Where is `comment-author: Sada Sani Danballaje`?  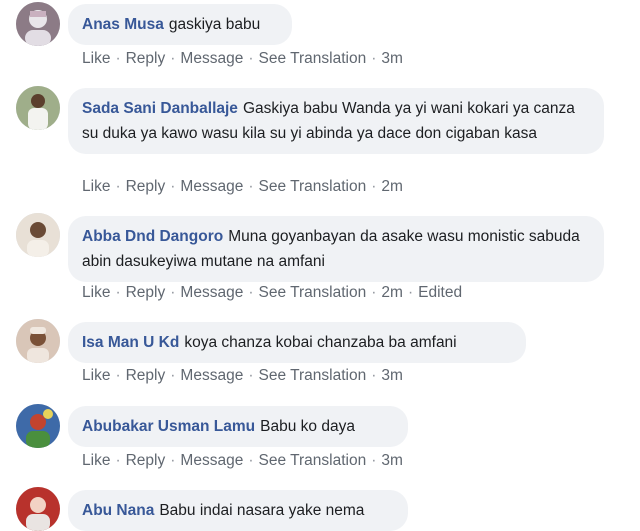 comment-author: Sada Sani Danballaje is located at coordinates (160, 108).